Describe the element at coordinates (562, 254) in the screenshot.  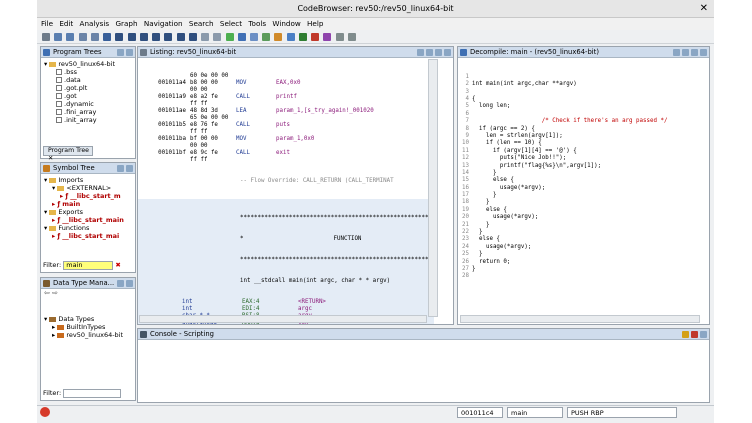
I see `decompile-line: 25 }` at that location.